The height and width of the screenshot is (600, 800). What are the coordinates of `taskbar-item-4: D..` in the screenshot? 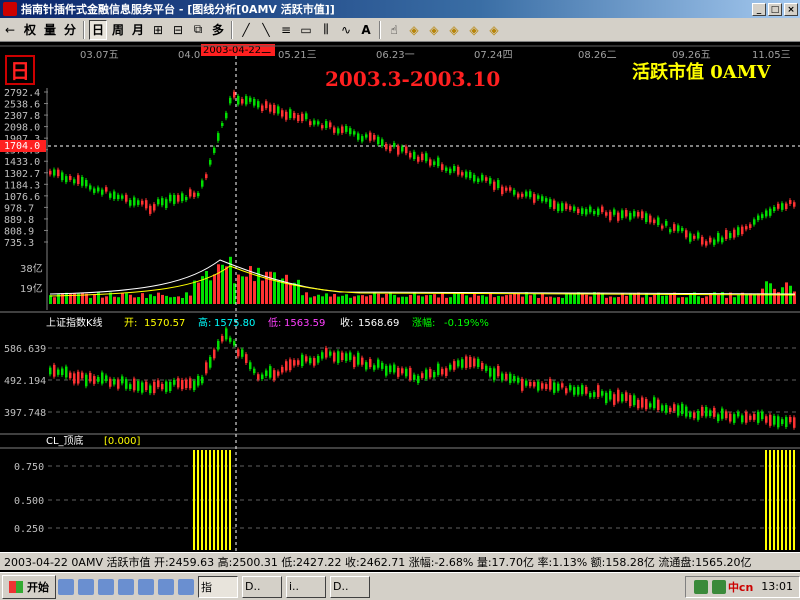 It's located at (350, 586).